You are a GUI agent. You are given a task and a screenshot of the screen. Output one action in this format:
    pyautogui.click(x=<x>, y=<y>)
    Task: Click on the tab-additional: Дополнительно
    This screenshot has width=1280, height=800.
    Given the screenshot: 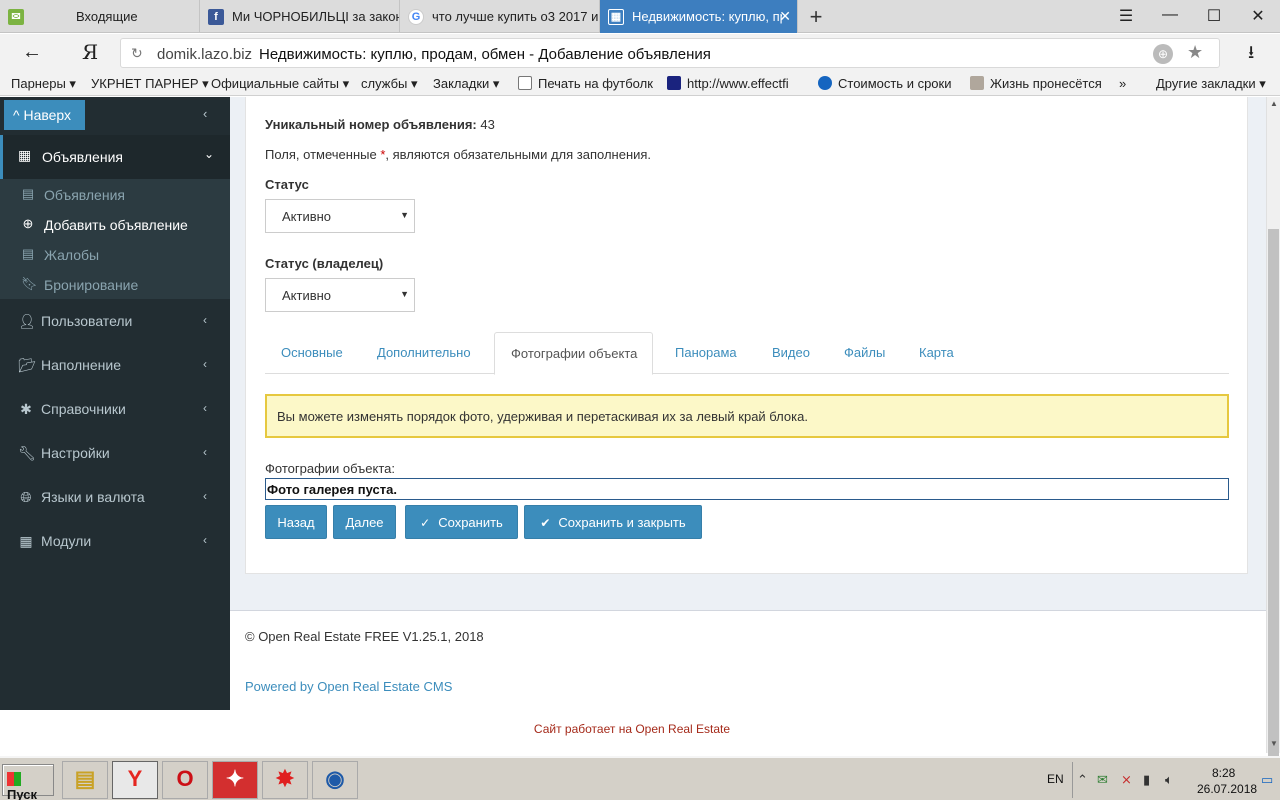 What is the action you would take?
    pyautogui.click(x=423, y=353)
    